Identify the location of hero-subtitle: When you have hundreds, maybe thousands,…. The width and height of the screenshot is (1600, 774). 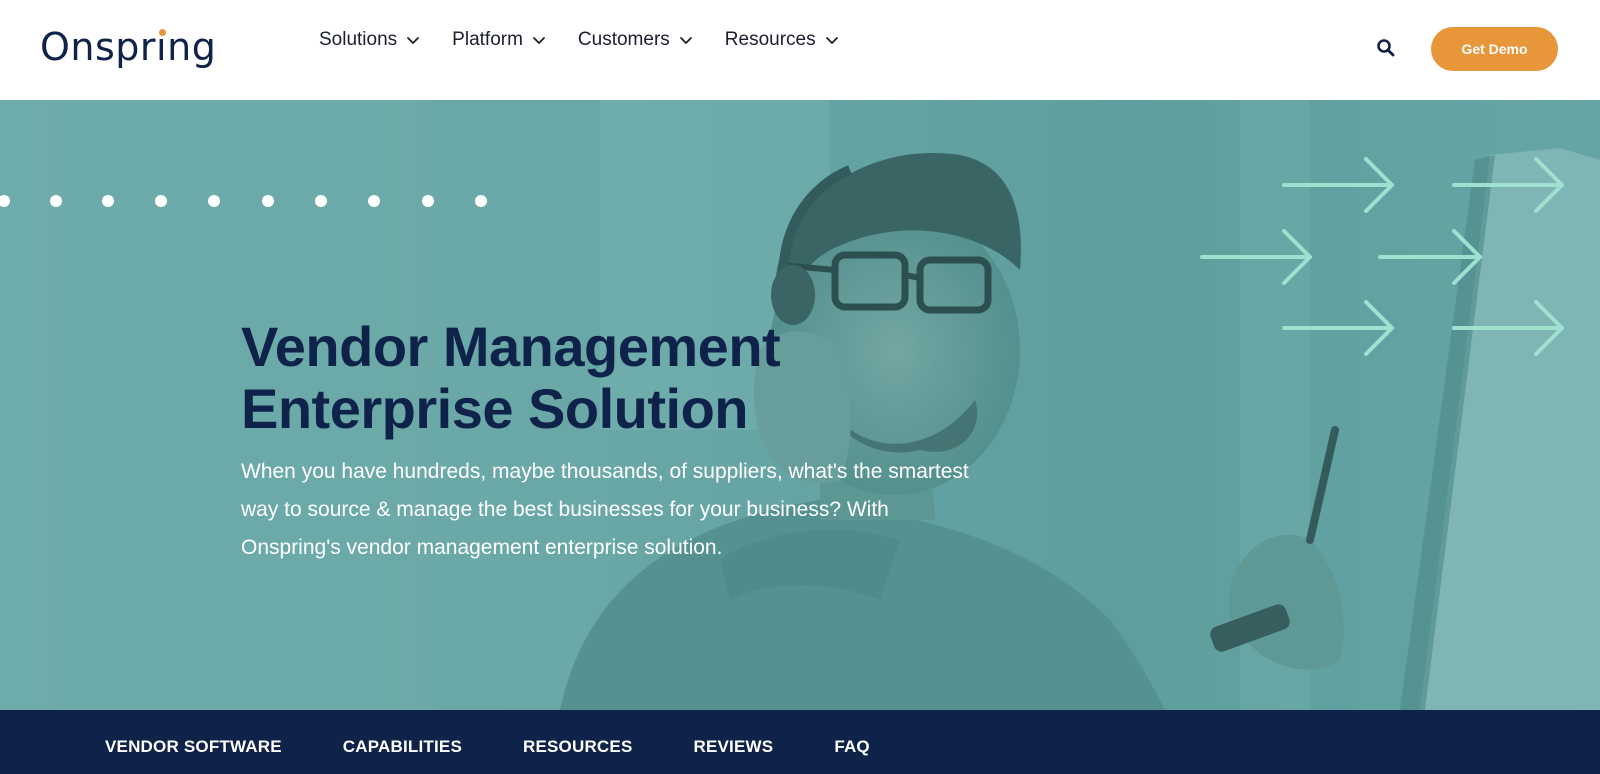
(605, 509).